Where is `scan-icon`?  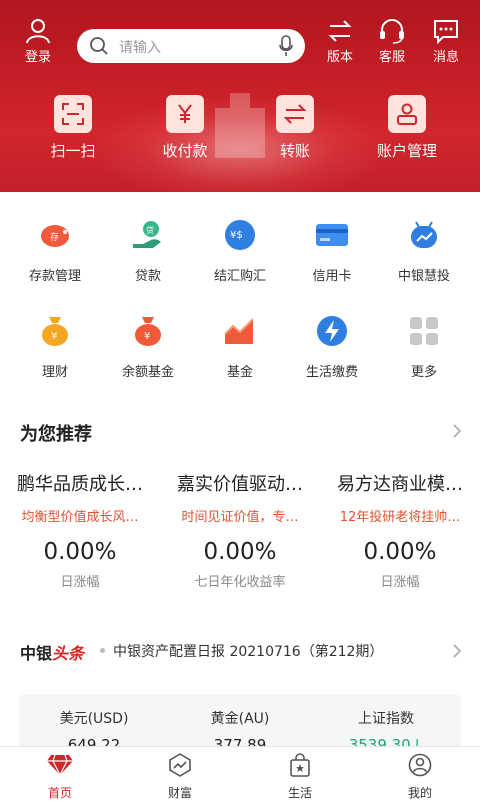 scan-icon is located at coordinates (73, 114).